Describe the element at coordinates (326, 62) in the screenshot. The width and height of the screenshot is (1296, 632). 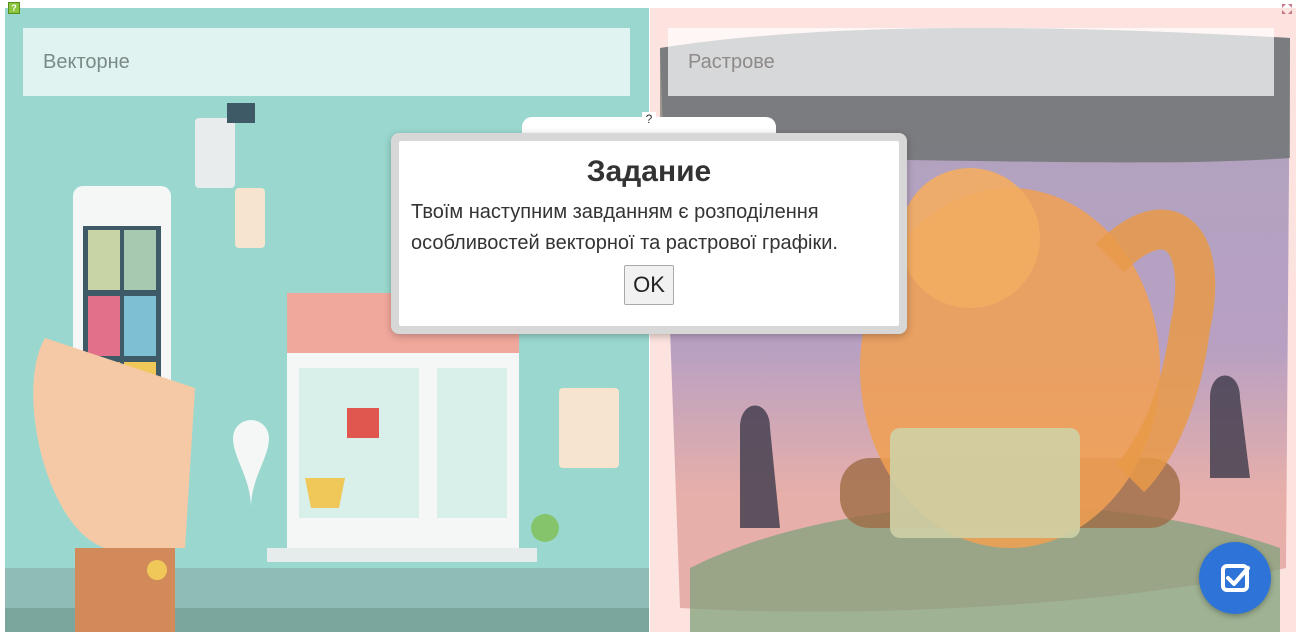
I see `vector-column-title: Векторне` at that location.